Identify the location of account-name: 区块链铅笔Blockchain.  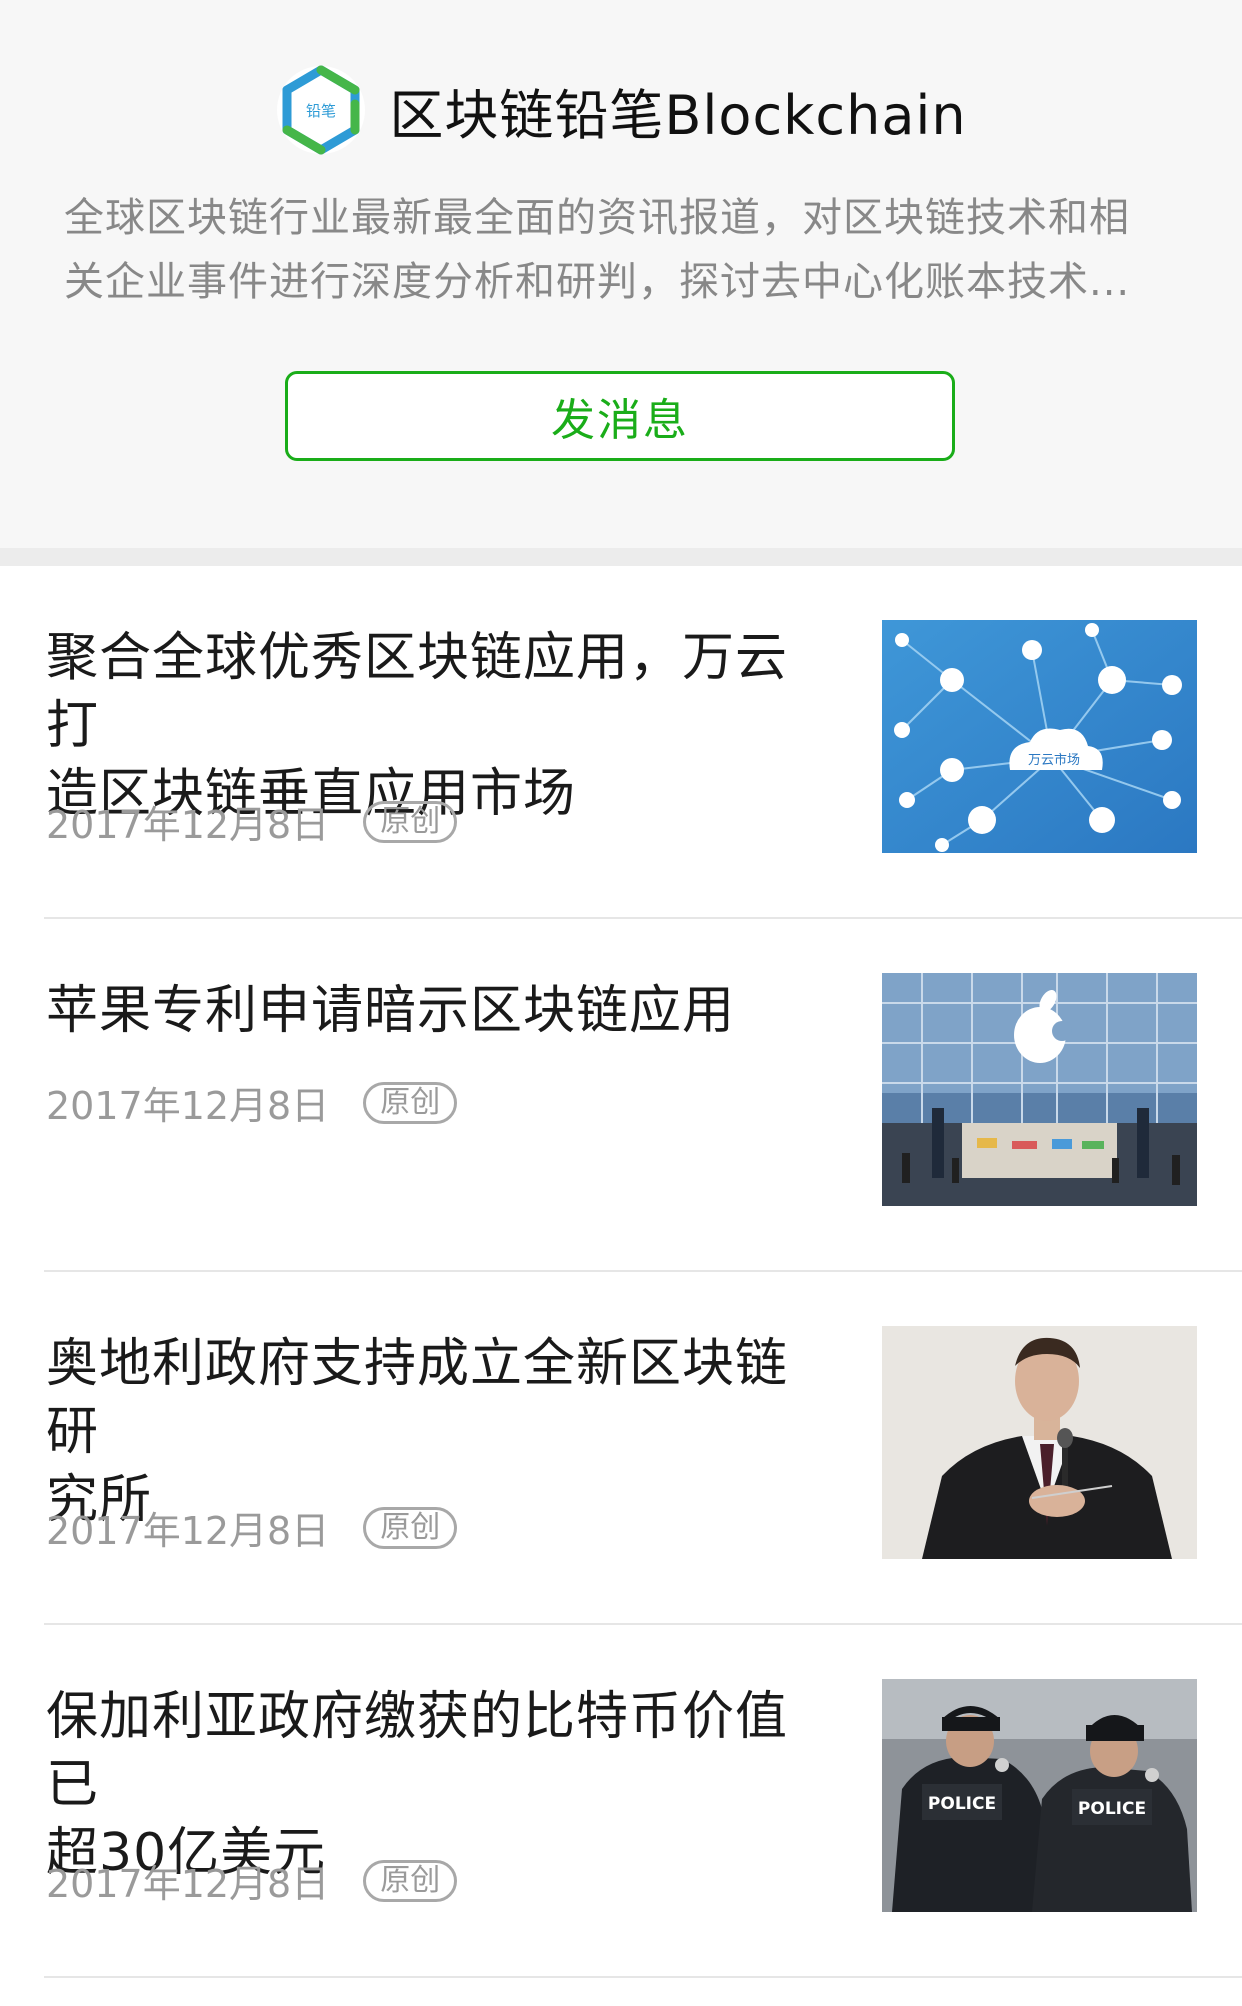
(677, 110).